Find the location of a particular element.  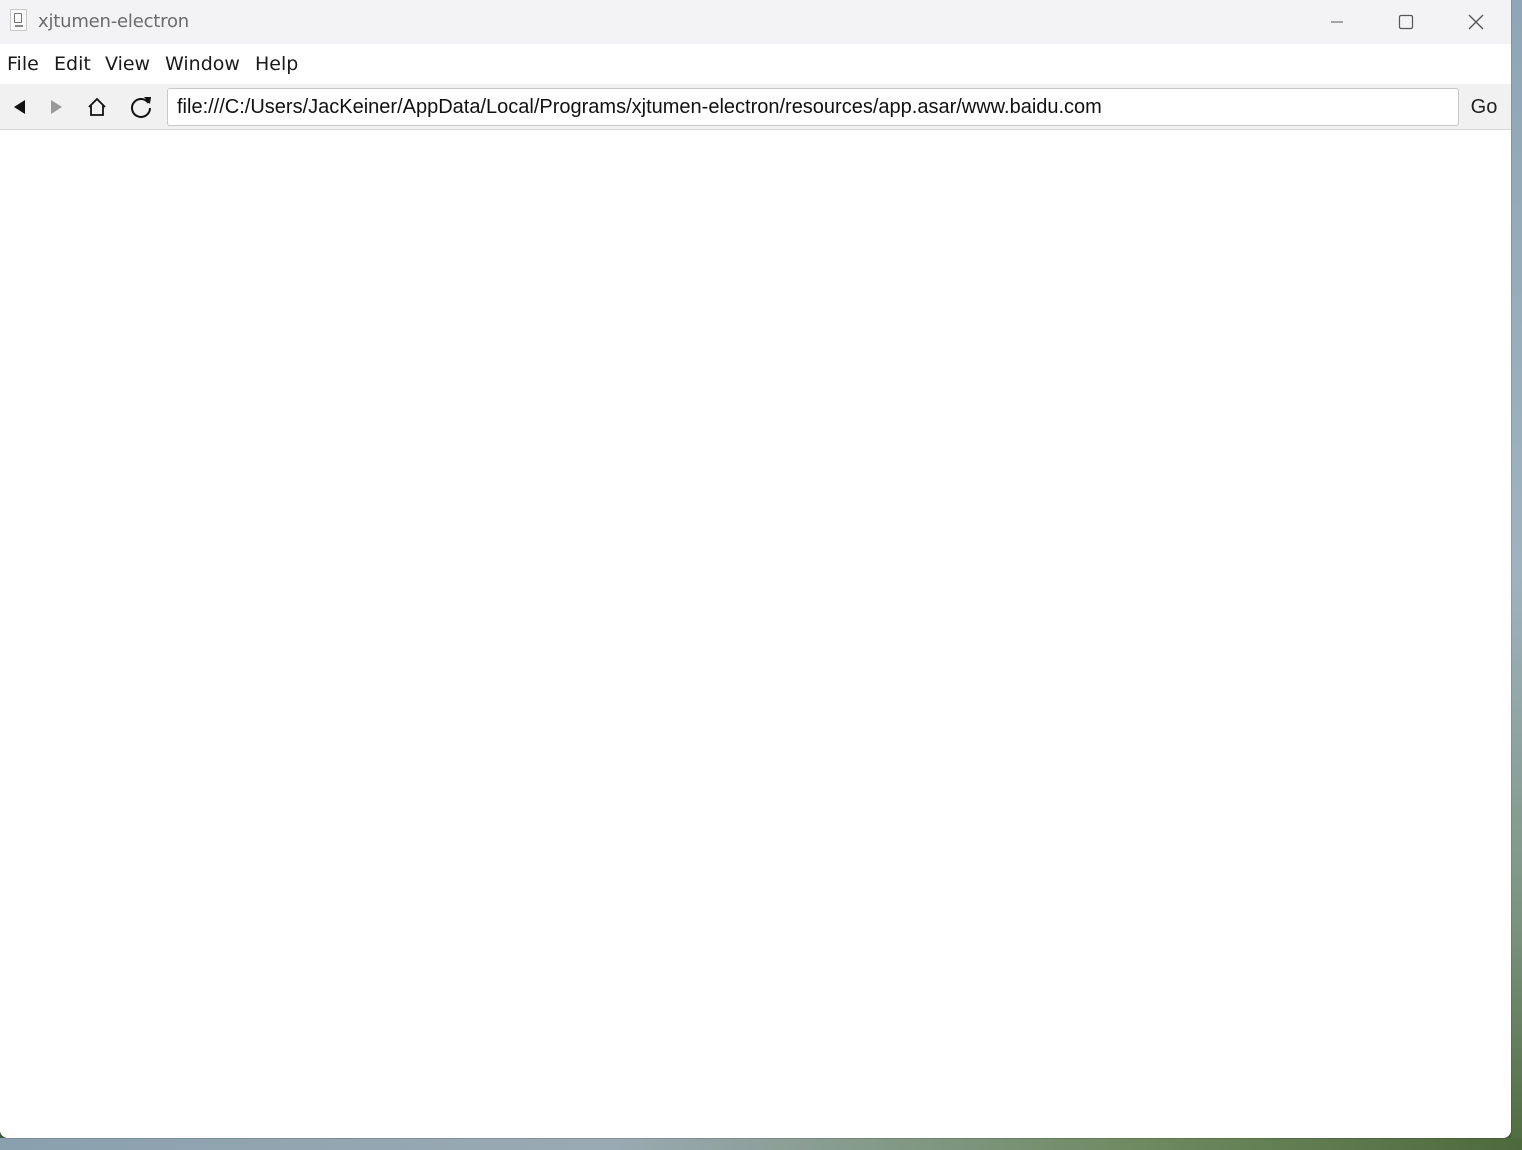

menu-help: Help is located at coordinates (276, 64).